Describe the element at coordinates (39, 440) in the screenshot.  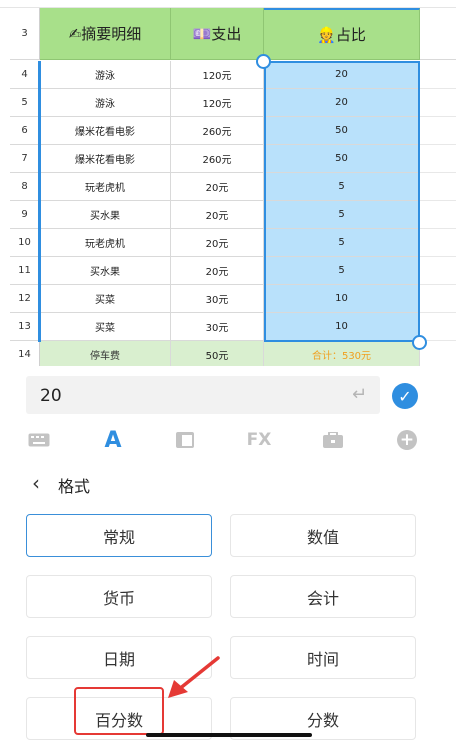
I see `keyboard-icon` at that location.